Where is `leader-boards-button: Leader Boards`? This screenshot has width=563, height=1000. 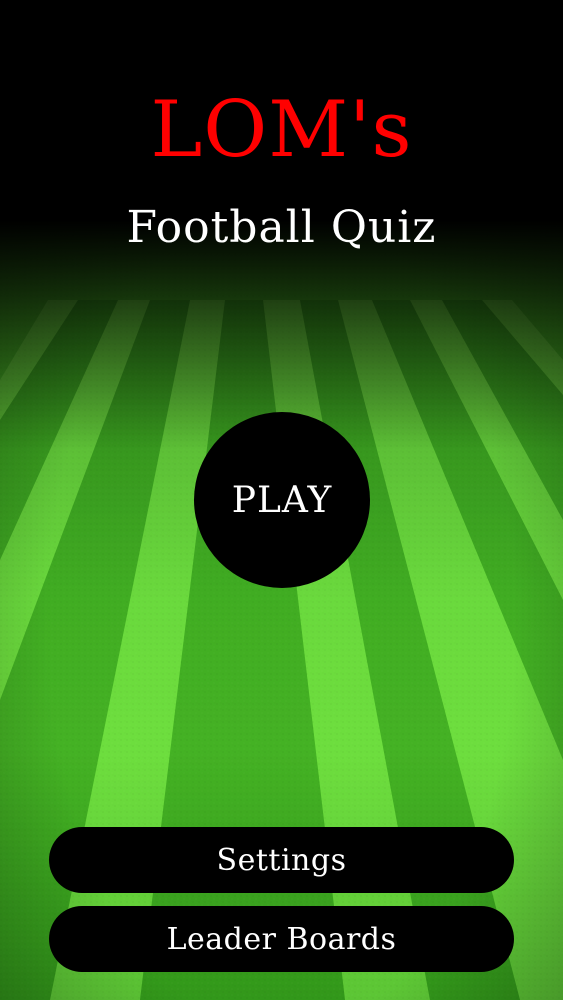 leader-boards-button: Leader Boards is located at coordinates (281, 939).